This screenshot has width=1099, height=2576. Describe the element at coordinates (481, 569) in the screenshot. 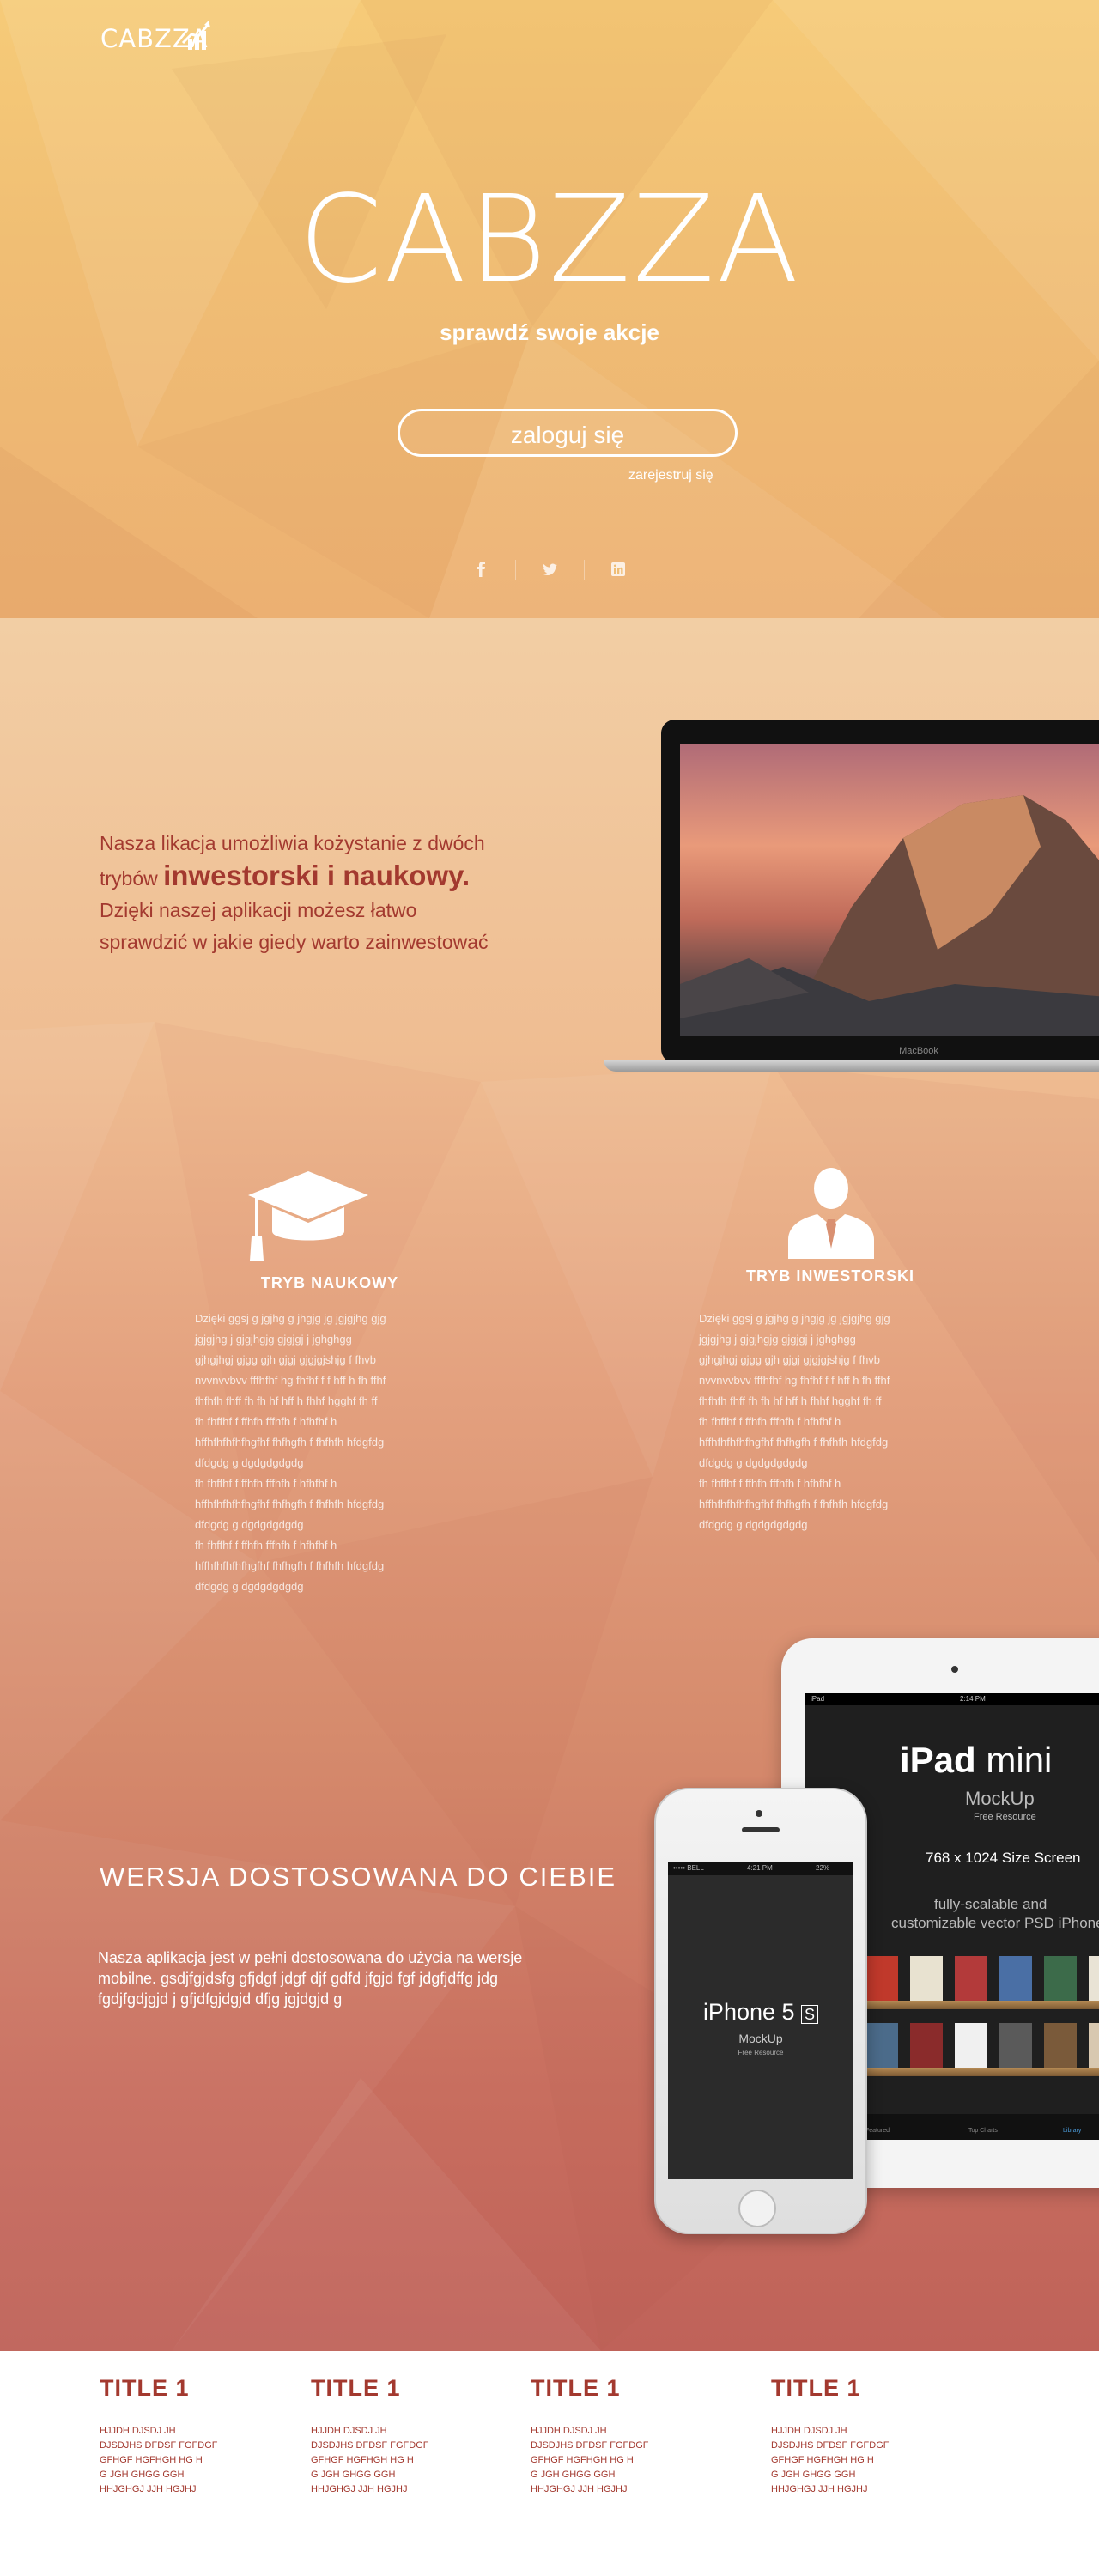

I see `facebook-icon` at that location.